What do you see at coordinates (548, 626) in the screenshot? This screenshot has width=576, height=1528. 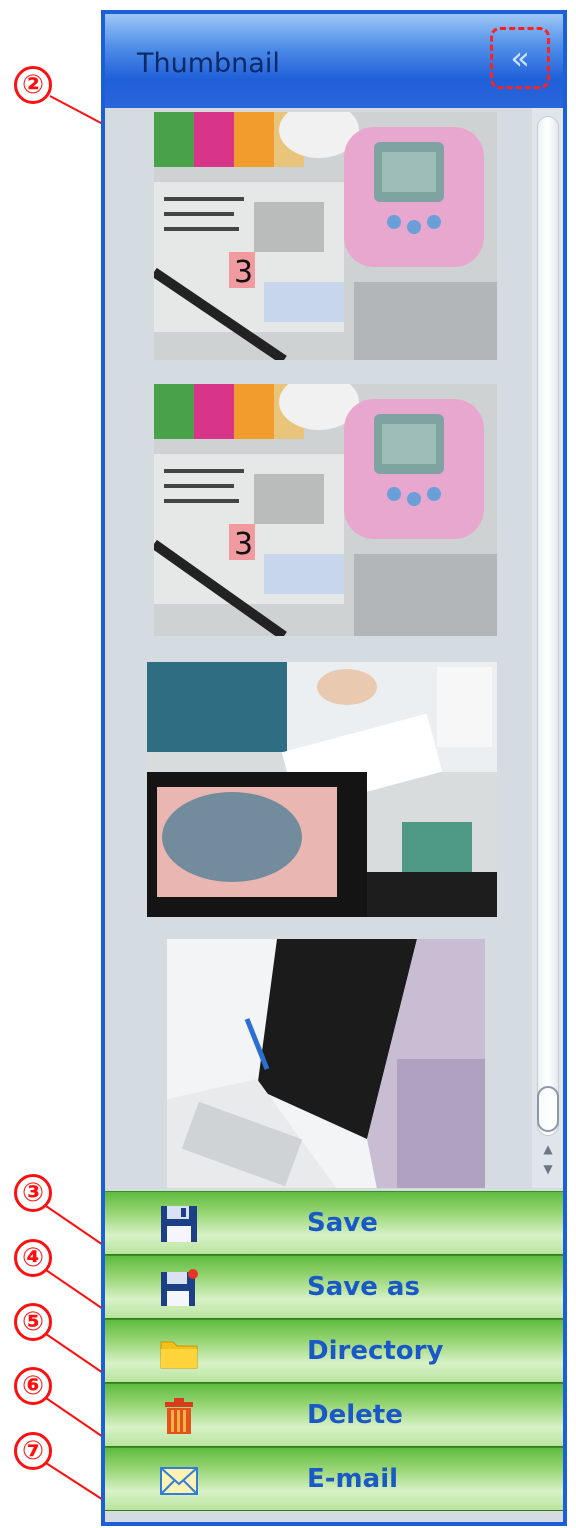 I see `scrollbar-track` at bounding box center [548, 626].